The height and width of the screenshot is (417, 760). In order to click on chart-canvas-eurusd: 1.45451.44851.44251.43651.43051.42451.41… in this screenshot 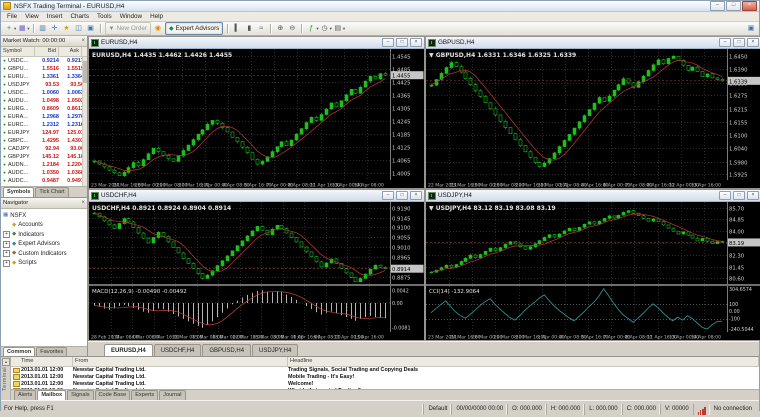, I will do `click(256, 118)`.